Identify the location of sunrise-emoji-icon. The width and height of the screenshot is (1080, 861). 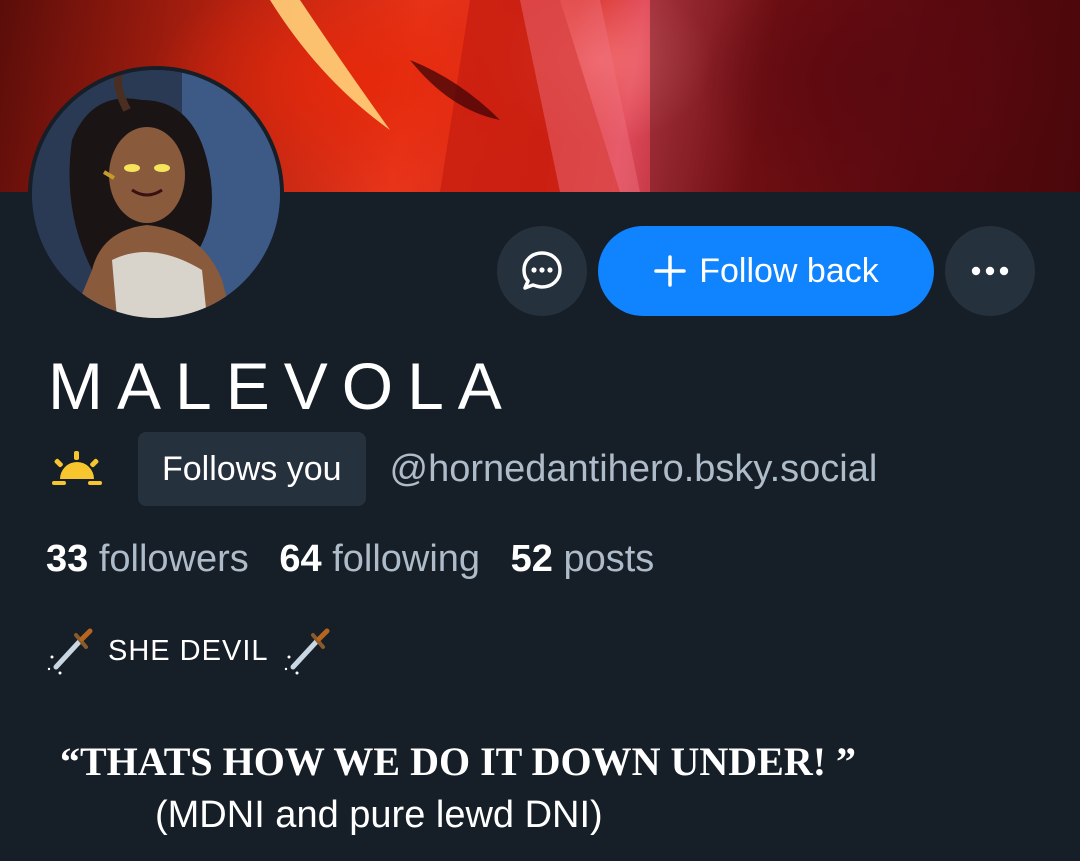
(79, 469).